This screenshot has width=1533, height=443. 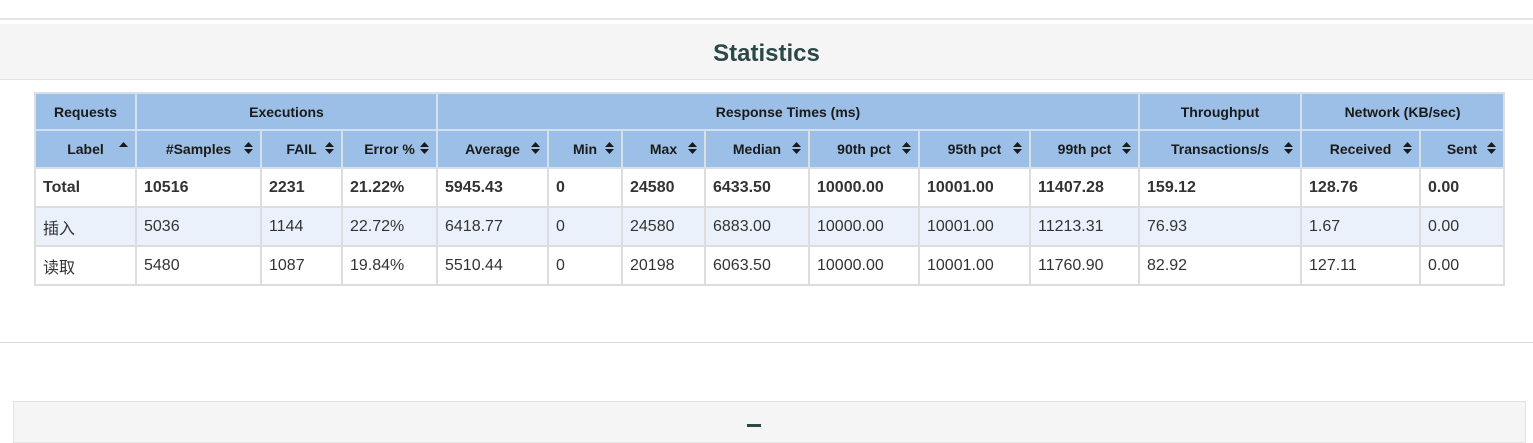 I want to click on cell-max: 20198, so click(x=663, y=265).